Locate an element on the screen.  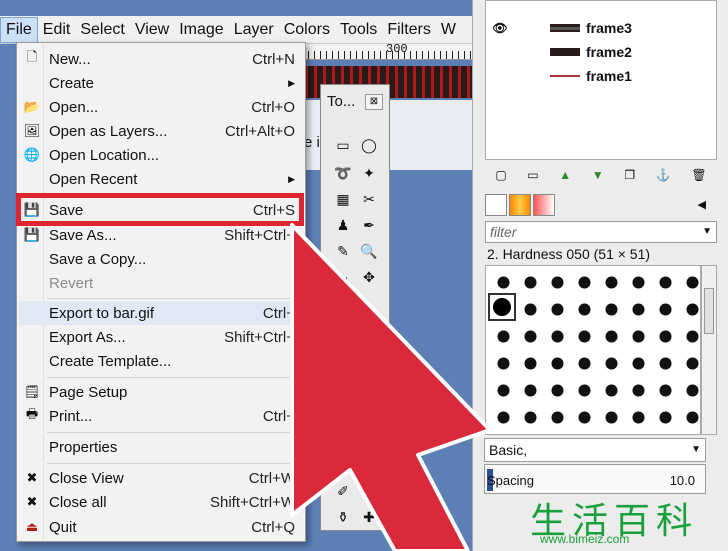
menu-item-export-as: Export As... Shift+Ctrl+ is located at coordinates (161, 337).